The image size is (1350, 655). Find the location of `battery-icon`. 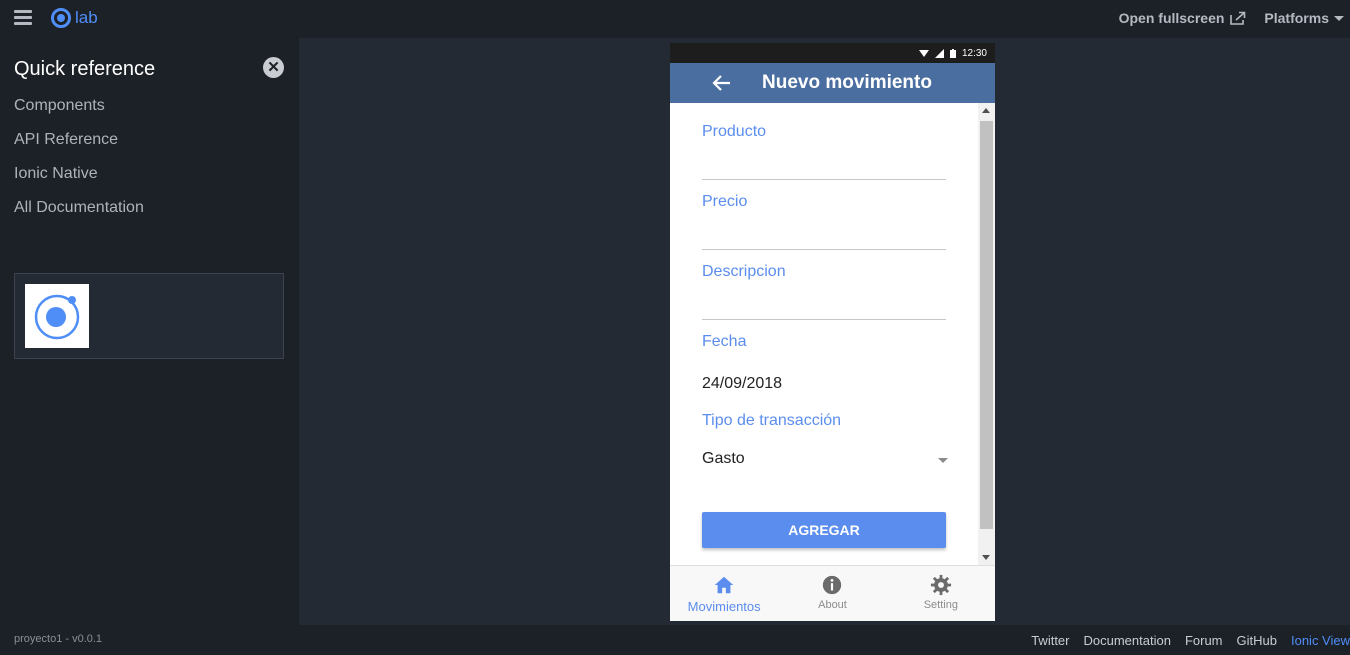

battery-icon is located at coordinates (952, 53).